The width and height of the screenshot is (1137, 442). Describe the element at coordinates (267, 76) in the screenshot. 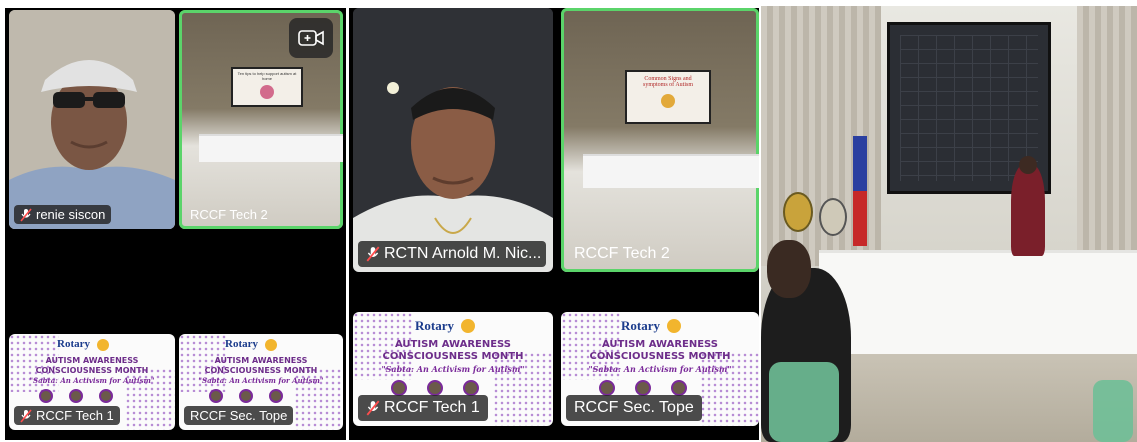

I see `slide-title: Ten tips to help support autism at home` at that location.